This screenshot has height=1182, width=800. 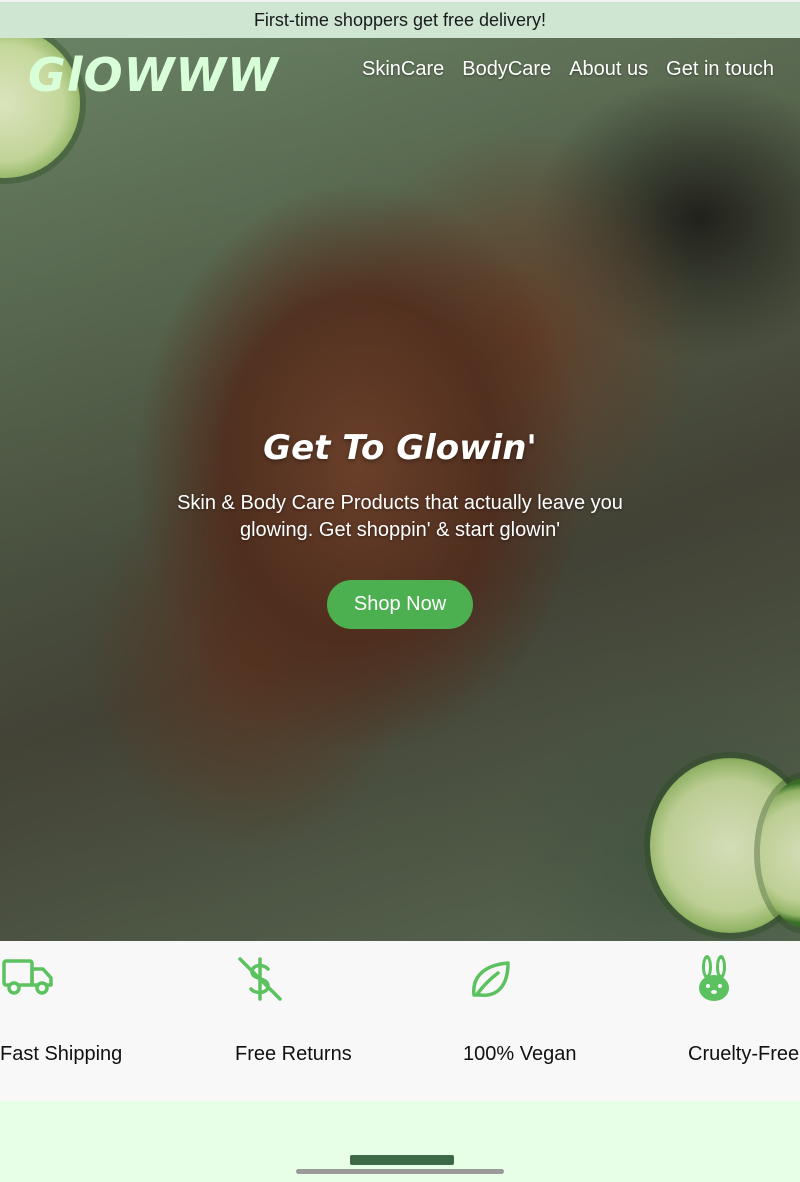 What do you see at coordinates (153, 75) in the screenshot?
I see `brand-logo: GlOWWW` at bounding box center [153, 75].